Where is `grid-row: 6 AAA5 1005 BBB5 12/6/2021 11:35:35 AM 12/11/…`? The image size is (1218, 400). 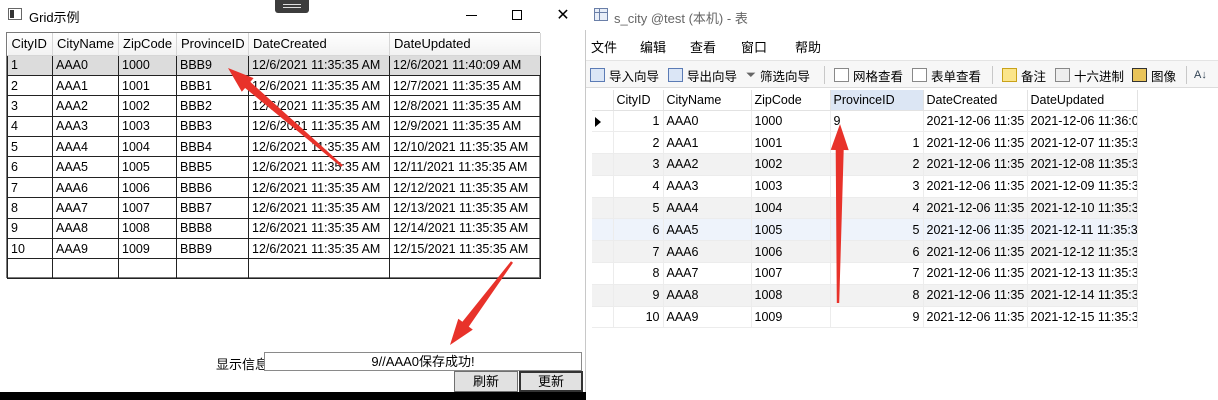 grid-row: 6 AAA5 1005 BBB5 12/6/2021 11:35:35 AM 12/11/… is located at coordinates (274, 167).